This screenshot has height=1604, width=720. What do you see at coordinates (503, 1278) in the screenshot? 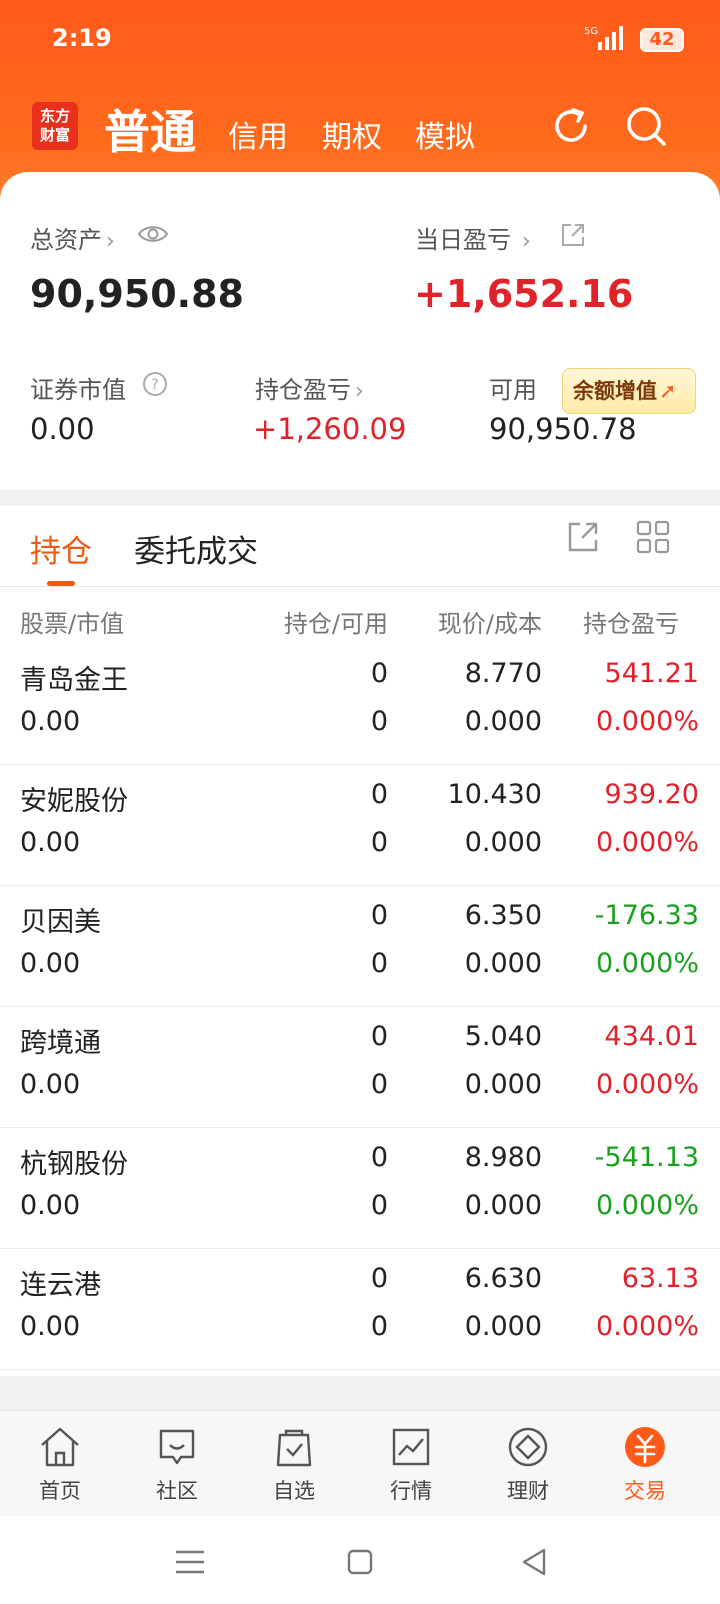
I see `current-price: 6.630` at bounding box center [503, 1278].